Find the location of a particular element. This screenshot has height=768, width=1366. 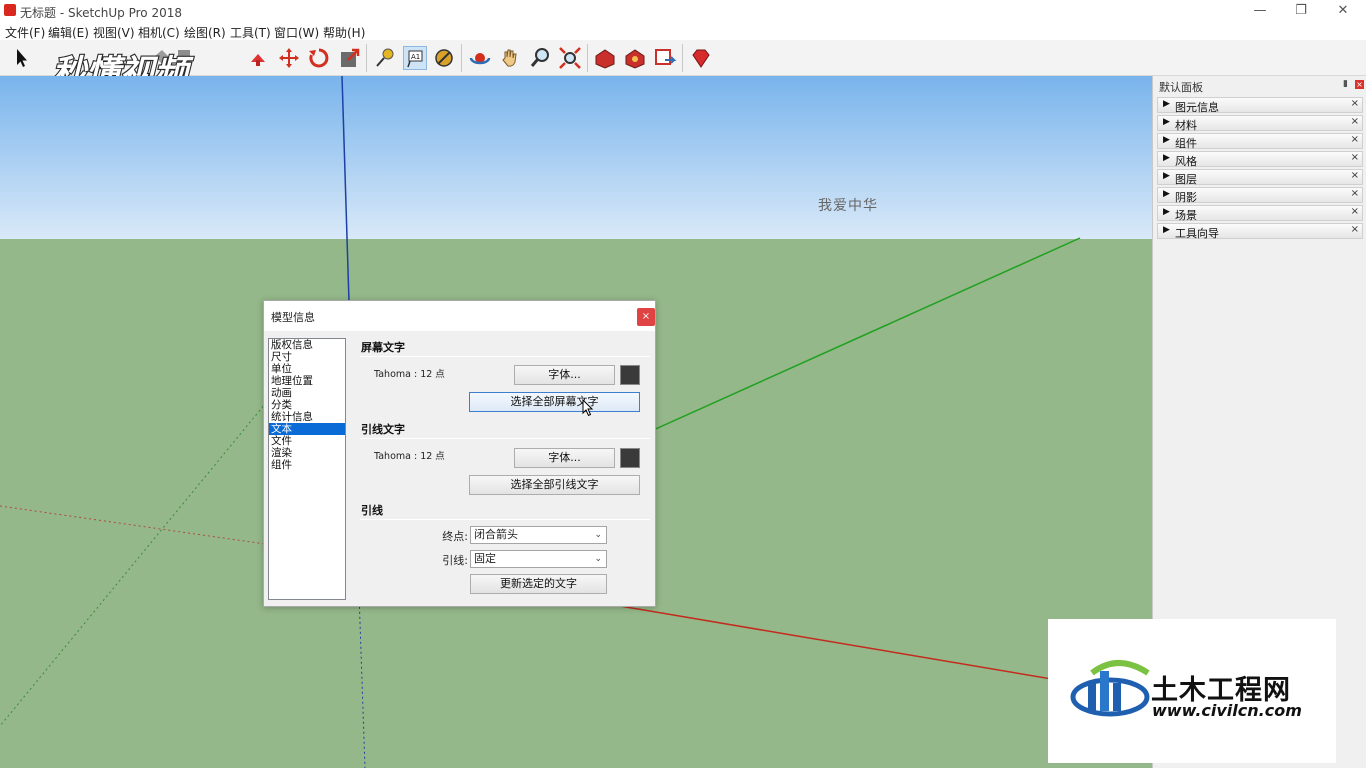

menu-draw: 绘图(R) is located at coordinates (205, 32).